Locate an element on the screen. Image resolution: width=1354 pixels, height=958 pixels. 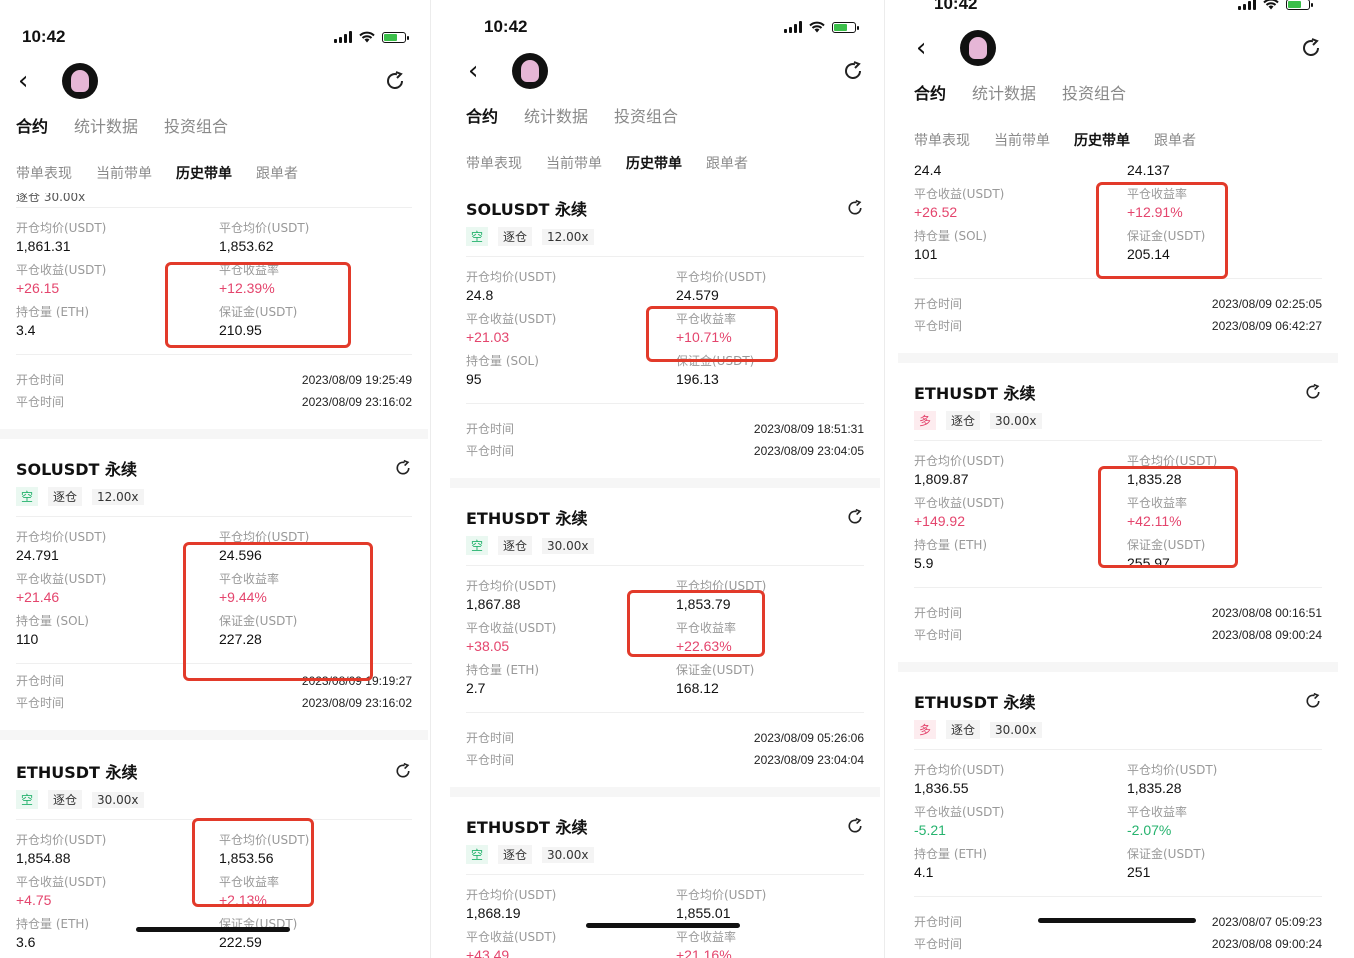
sub-tabs: 带单表现 当前带单 历史带单 跟单者 is located at coordinates (1118, 140).